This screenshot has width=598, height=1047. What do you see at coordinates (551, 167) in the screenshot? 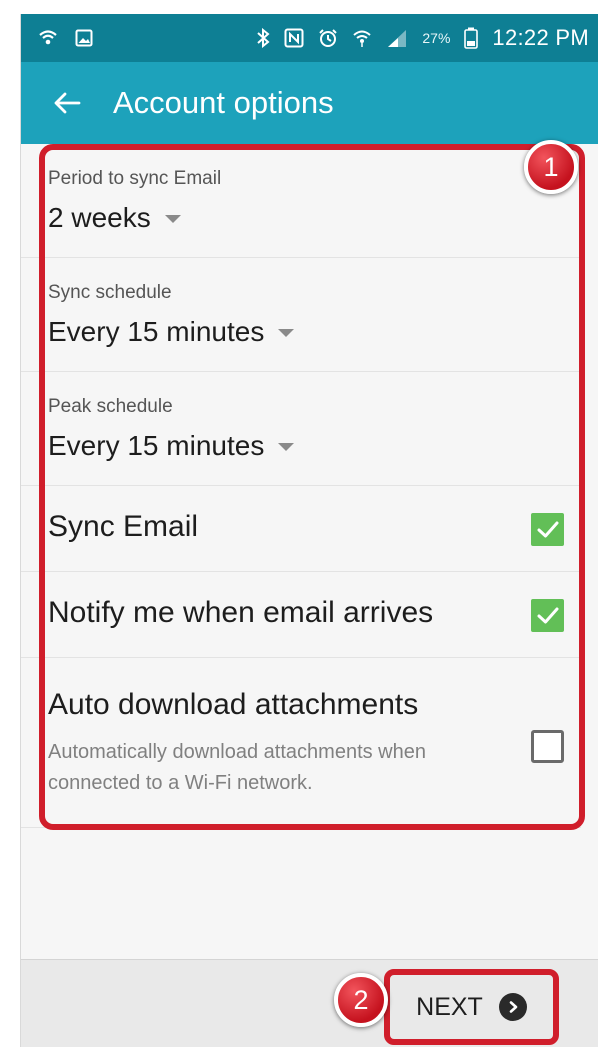
I see `step-badge-1: 1` at bounding box center [551, 167].